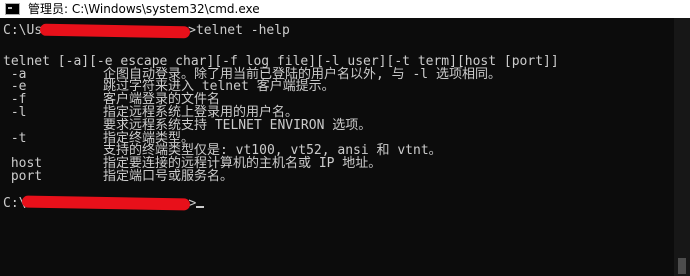 This screenshot has height=276, width=690. Describe the element at coordinates (15, 138) in the screenshot. I see `option-flag: -t` at that location.